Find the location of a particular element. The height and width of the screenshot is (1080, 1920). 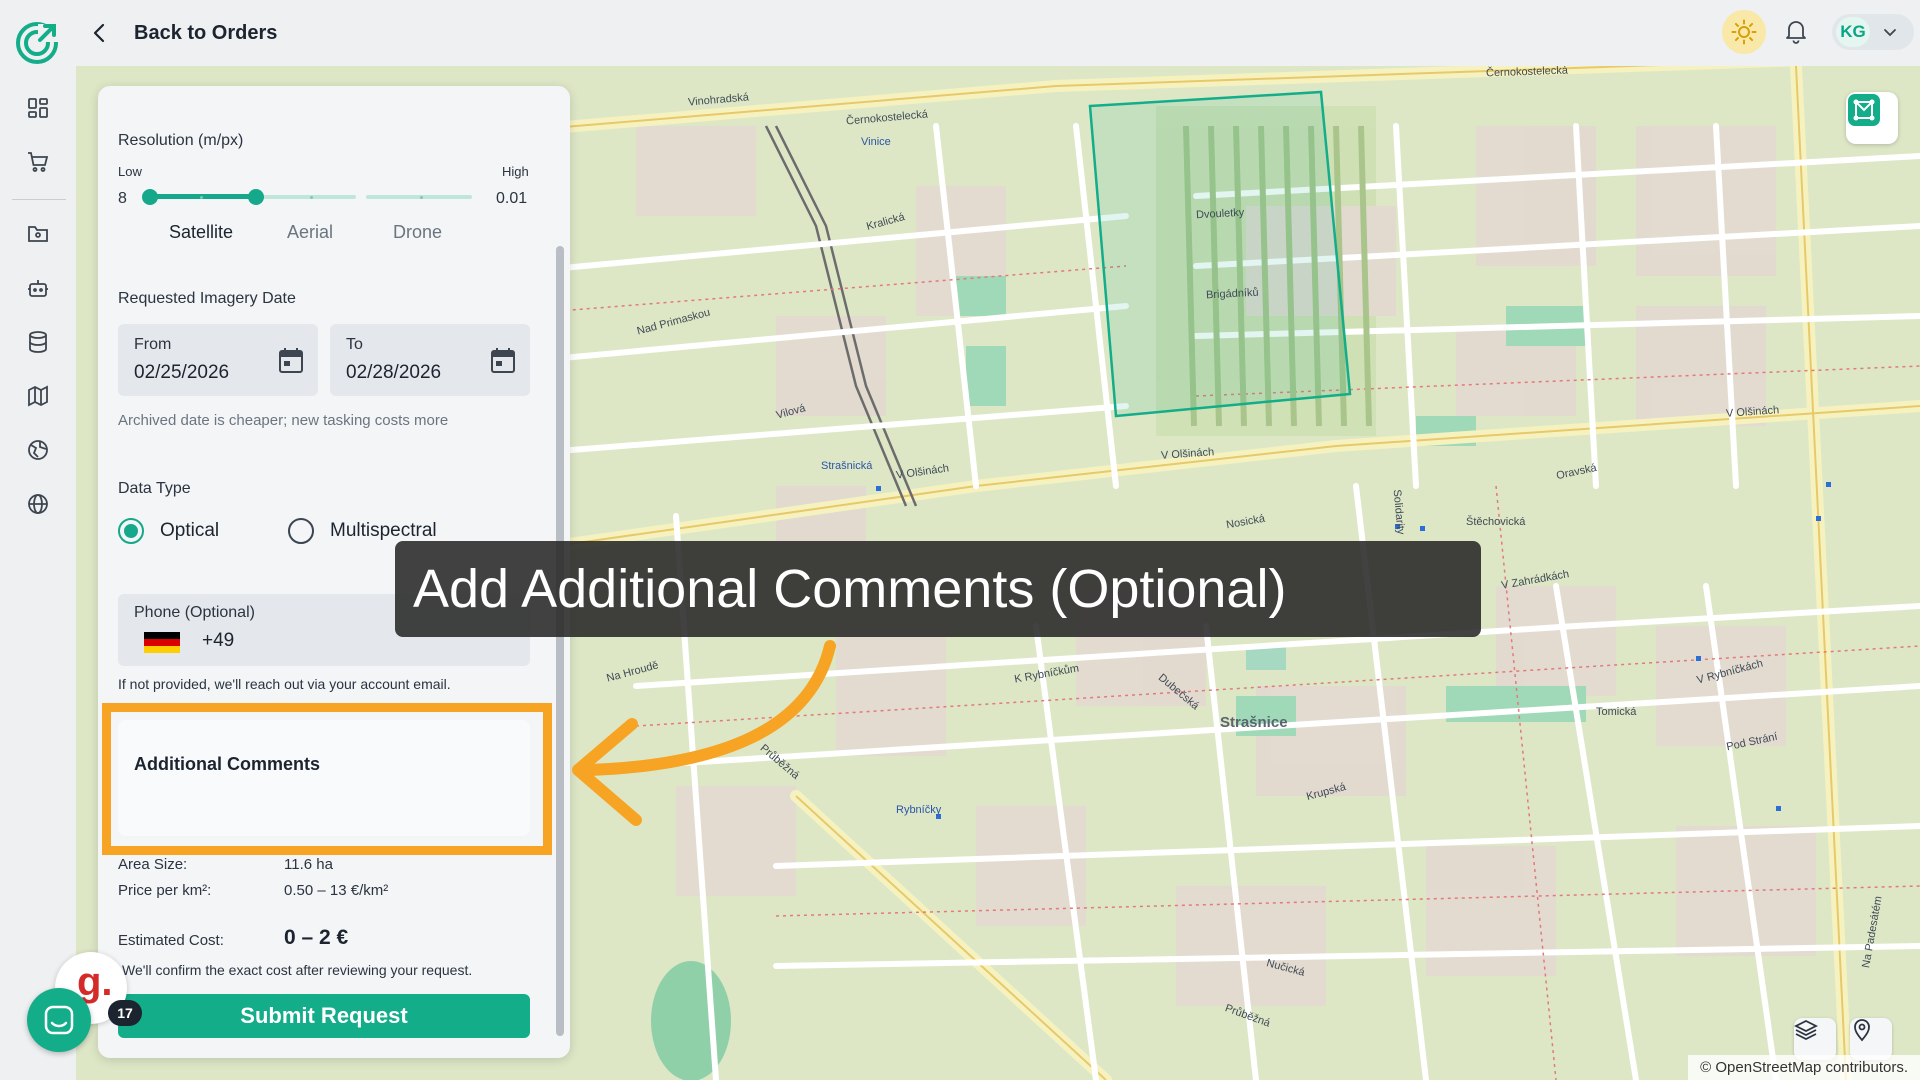

nav-item-explore is located at coordinates (38, 450).